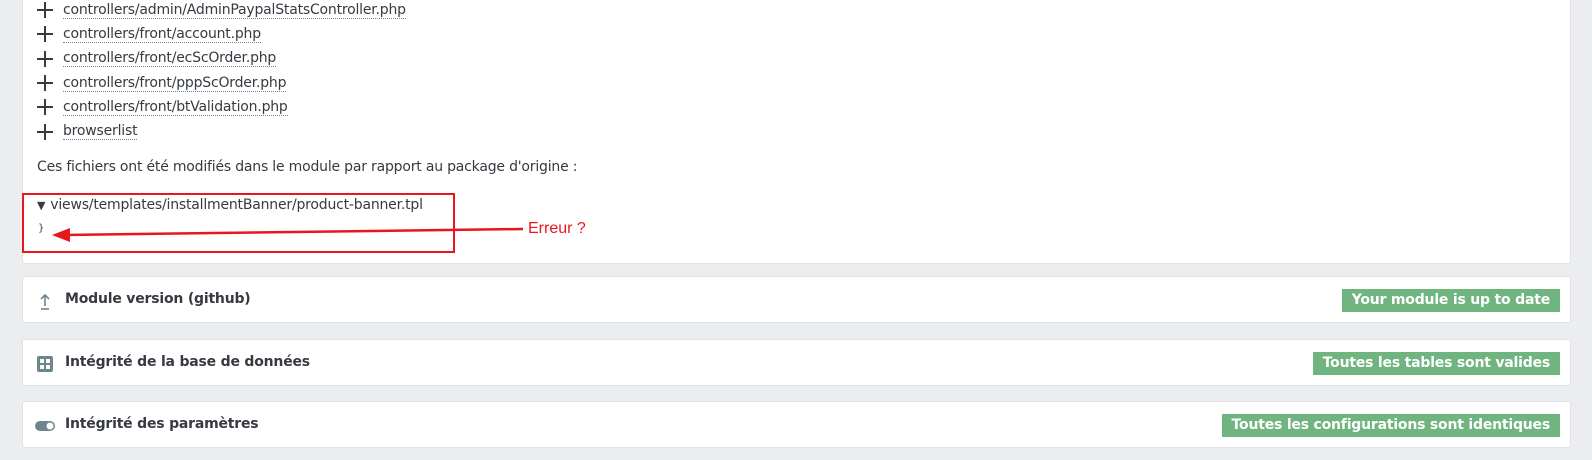 This screenshot has height=460, width=1592. I want to click on status-badge: Toutes les tables sont valides, so click(1436, 363).